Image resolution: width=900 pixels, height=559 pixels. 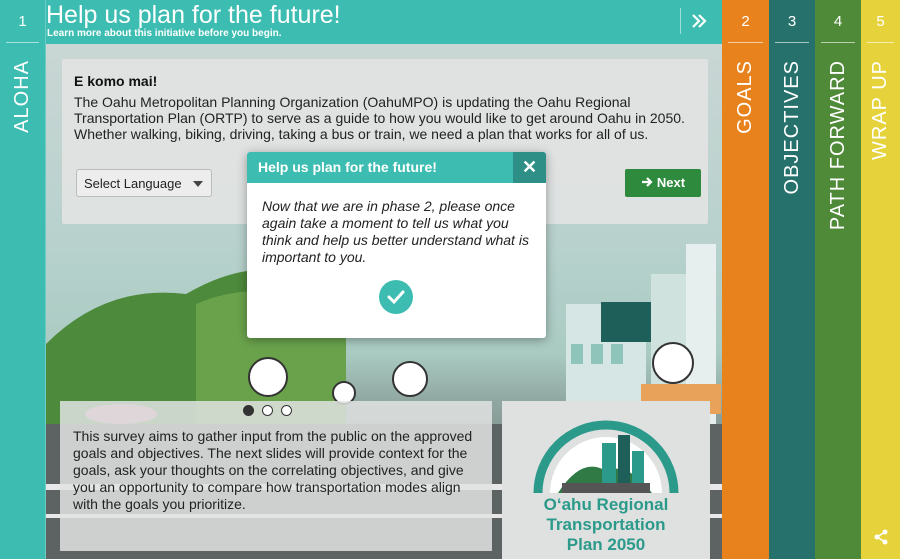 I want to click on tab-label: GOALS, so click(x=745, y=97).